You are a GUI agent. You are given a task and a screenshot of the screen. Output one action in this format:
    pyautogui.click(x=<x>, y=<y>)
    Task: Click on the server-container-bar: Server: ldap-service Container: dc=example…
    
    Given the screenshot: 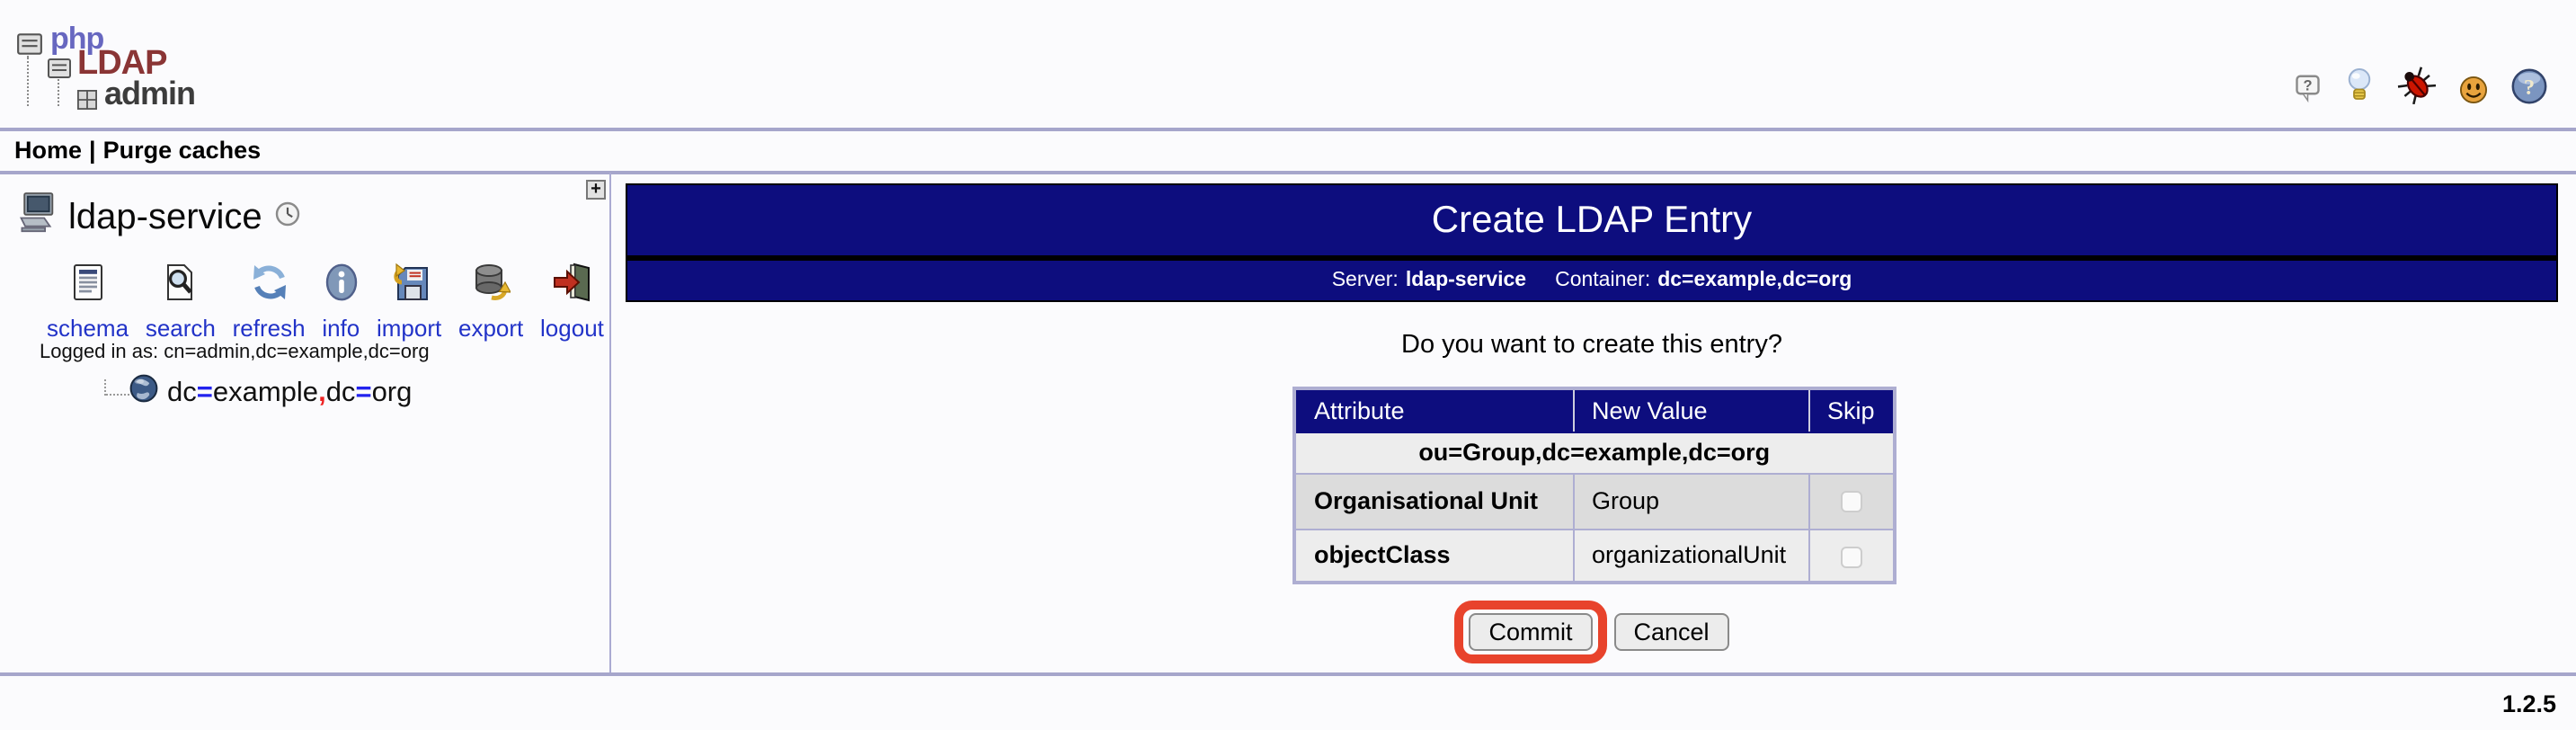 What is the action you would take?
    pyautogui.click(x=1591, y=281)
    